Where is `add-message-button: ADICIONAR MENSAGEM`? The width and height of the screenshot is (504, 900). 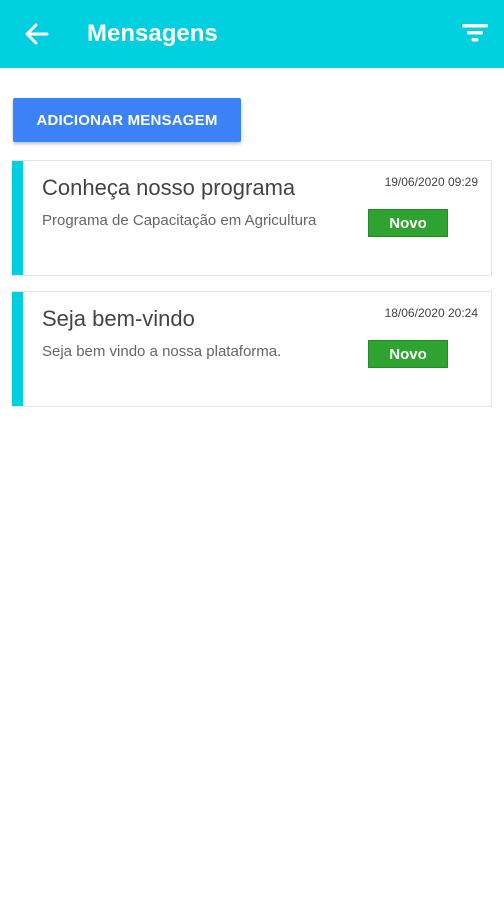 add-message-button: ADICIONAR MENSAGEM is located at coordinates (127, 120).